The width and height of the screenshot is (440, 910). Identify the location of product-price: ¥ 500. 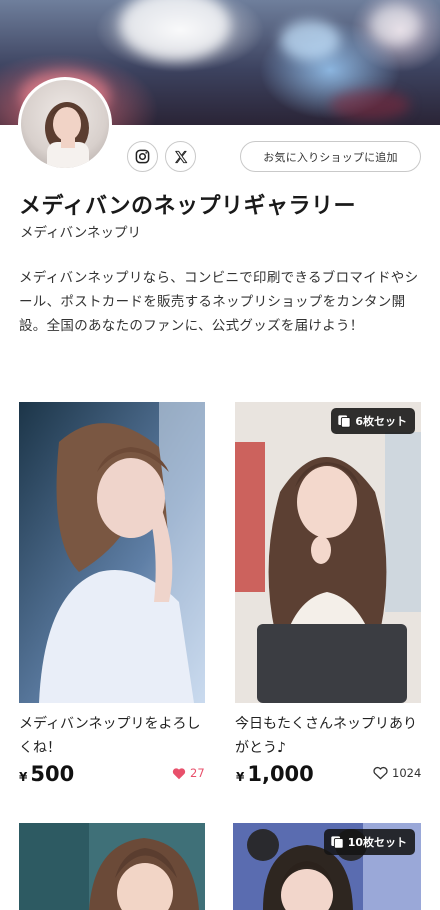
(46, 774).